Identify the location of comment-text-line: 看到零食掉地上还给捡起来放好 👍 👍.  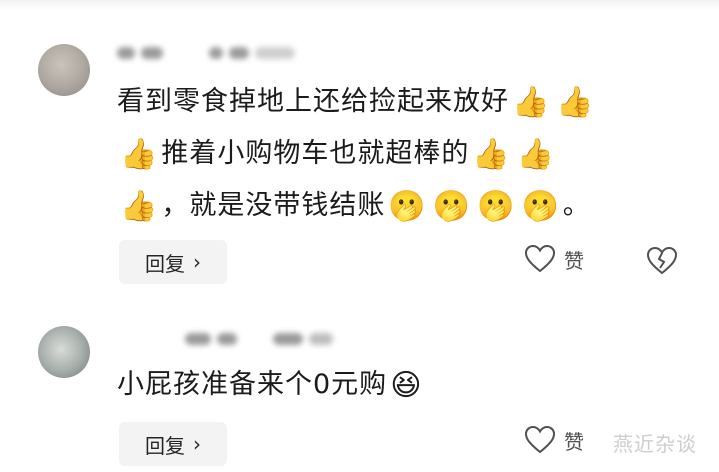
(357, 102).